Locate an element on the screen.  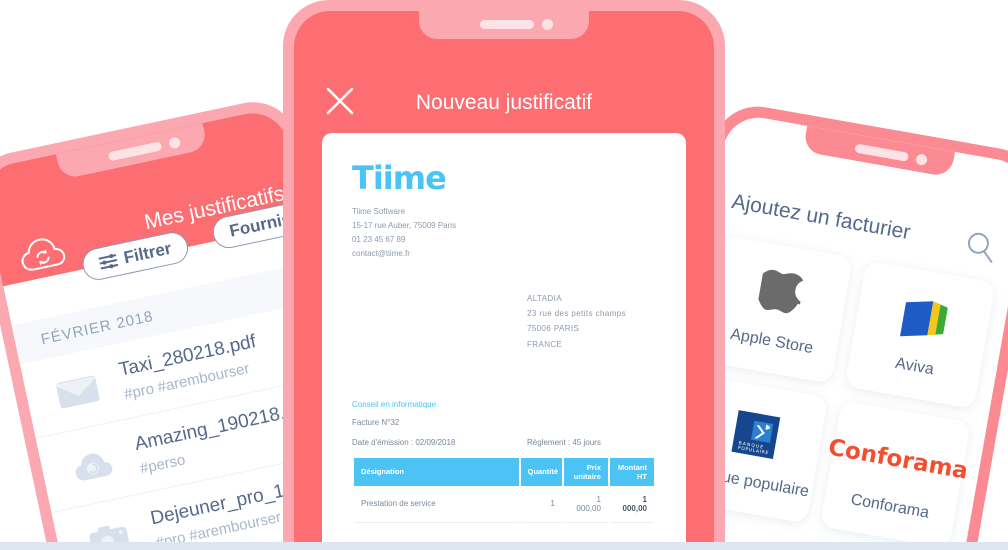
filter-button-label: Filtrer is located at coordinates (147, 253).